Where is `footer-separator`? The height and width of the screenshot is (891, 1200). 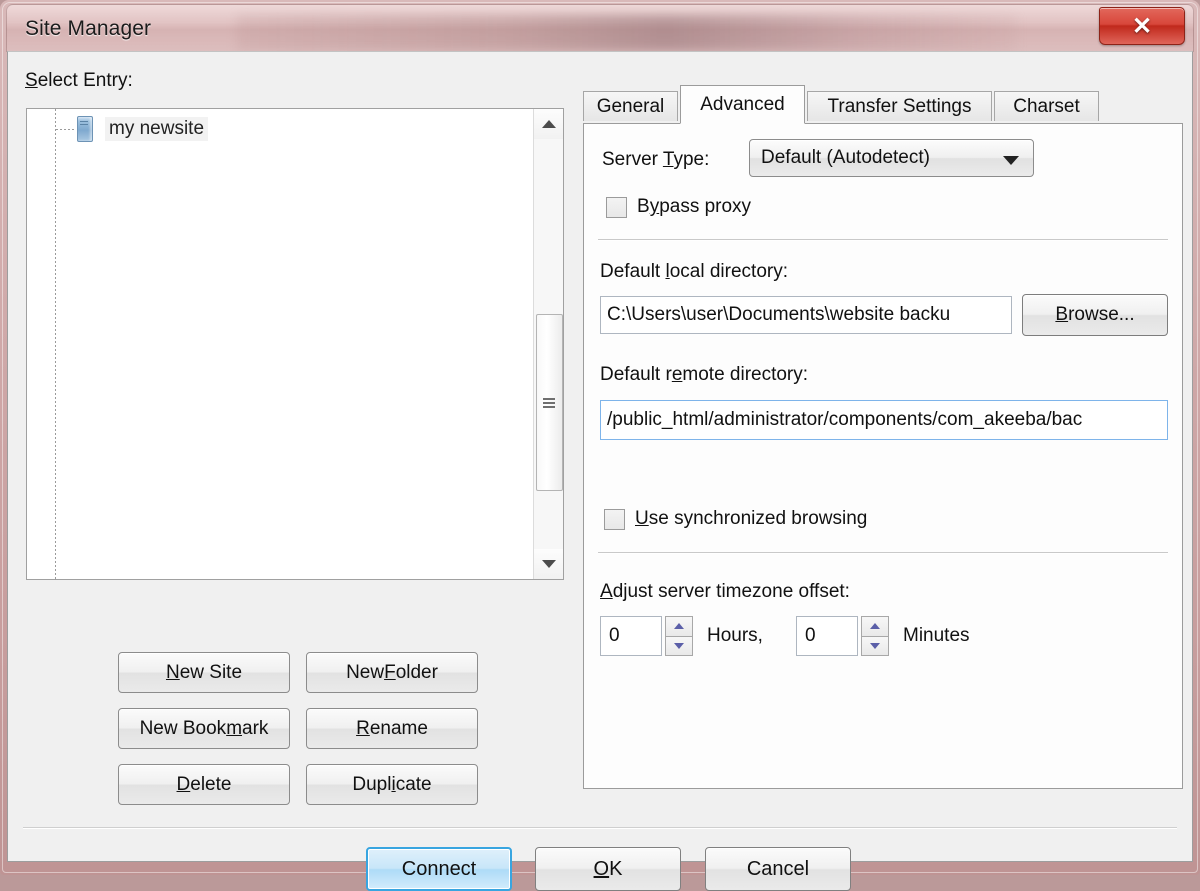
footer-separator is located at coordinates (600, 828).